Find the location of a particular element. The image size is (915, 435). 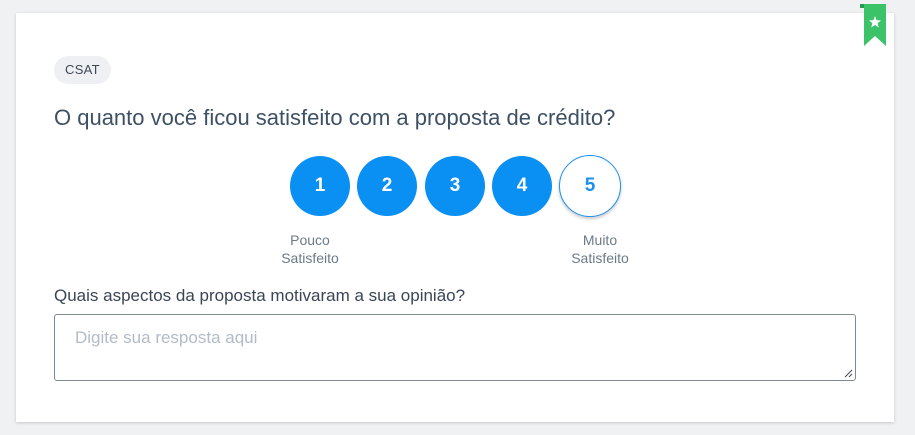

low-scale-label-line2: Satisfeito is located at coordinates (310, 258).